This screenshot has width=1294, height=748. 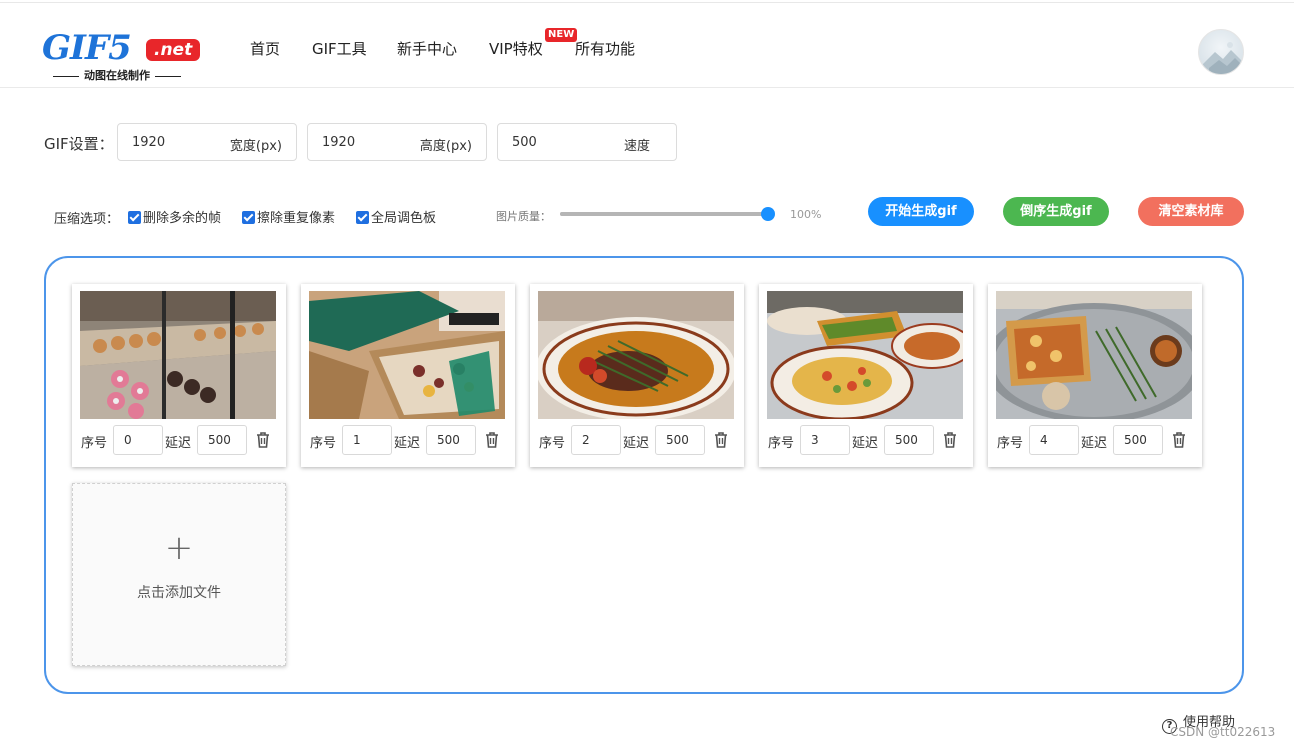 I want to click on width-field: 宽度(px), so click(x=207, y=142).